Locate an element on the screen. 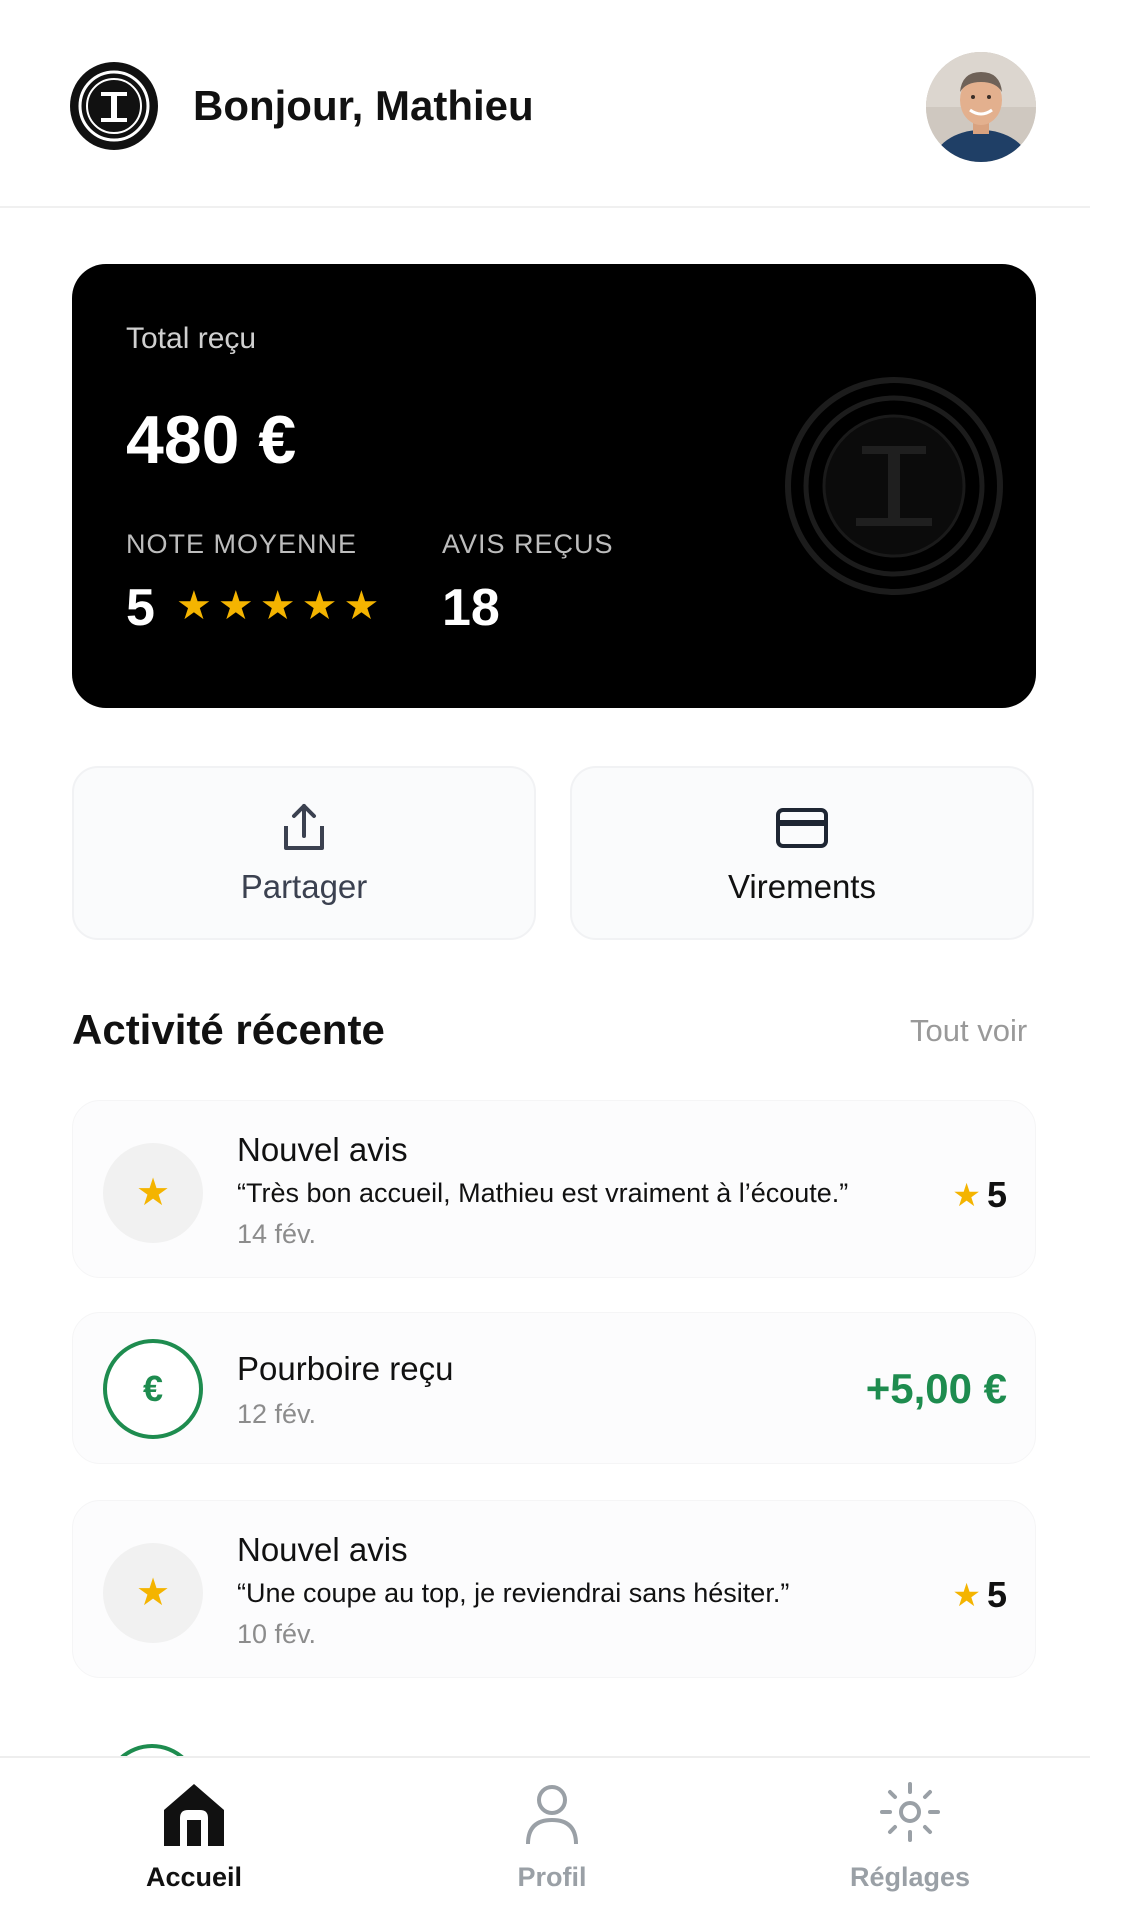 The width and height of the screenshot is (1143, 1926). transfers-button: Virements is located at coordinates (802, 853).